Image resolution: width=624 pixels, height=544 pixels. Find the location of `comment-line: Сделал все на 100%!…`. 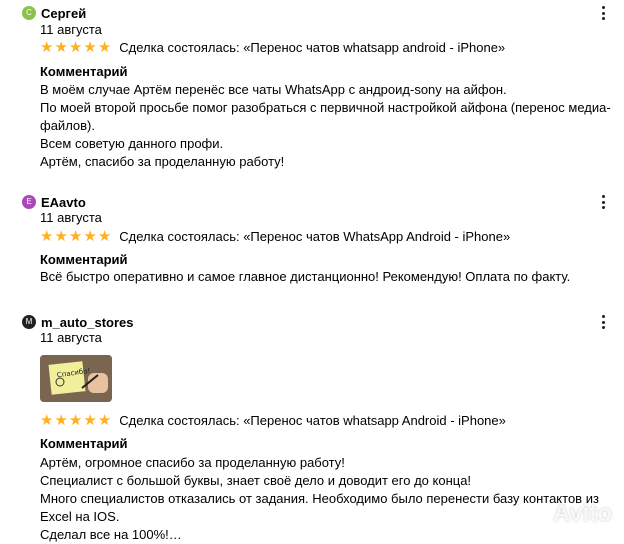

comment-line: Сделал все на 100%!… is located at coordinates (111, 534).